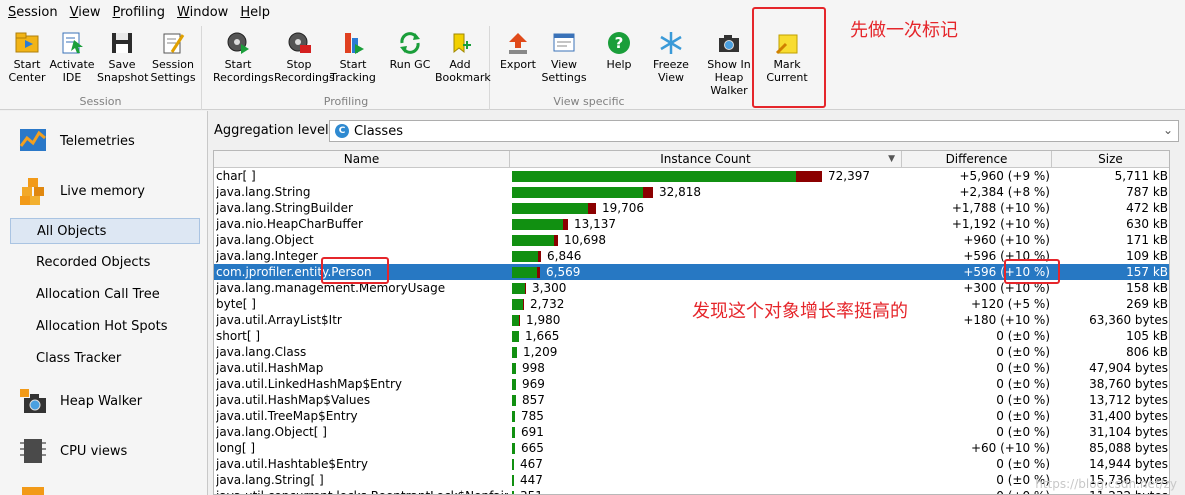  I want to click on view-settings-button: View Settings, so click(564, 59).